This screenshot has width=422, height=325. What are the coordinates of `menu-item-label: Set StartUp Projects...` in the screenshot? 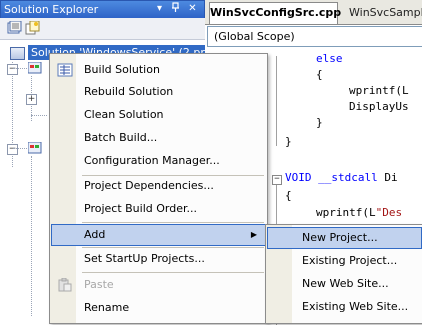 It's located at (144, 258).